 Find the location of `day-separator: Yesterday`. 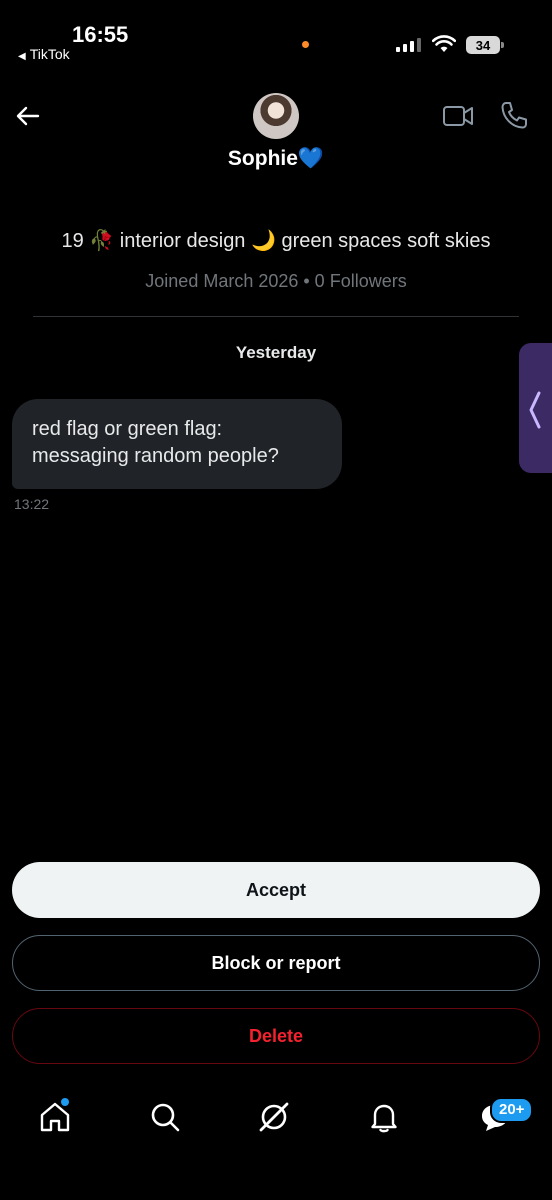

day-separator: Yesterday is located at coordinates (276, 352).